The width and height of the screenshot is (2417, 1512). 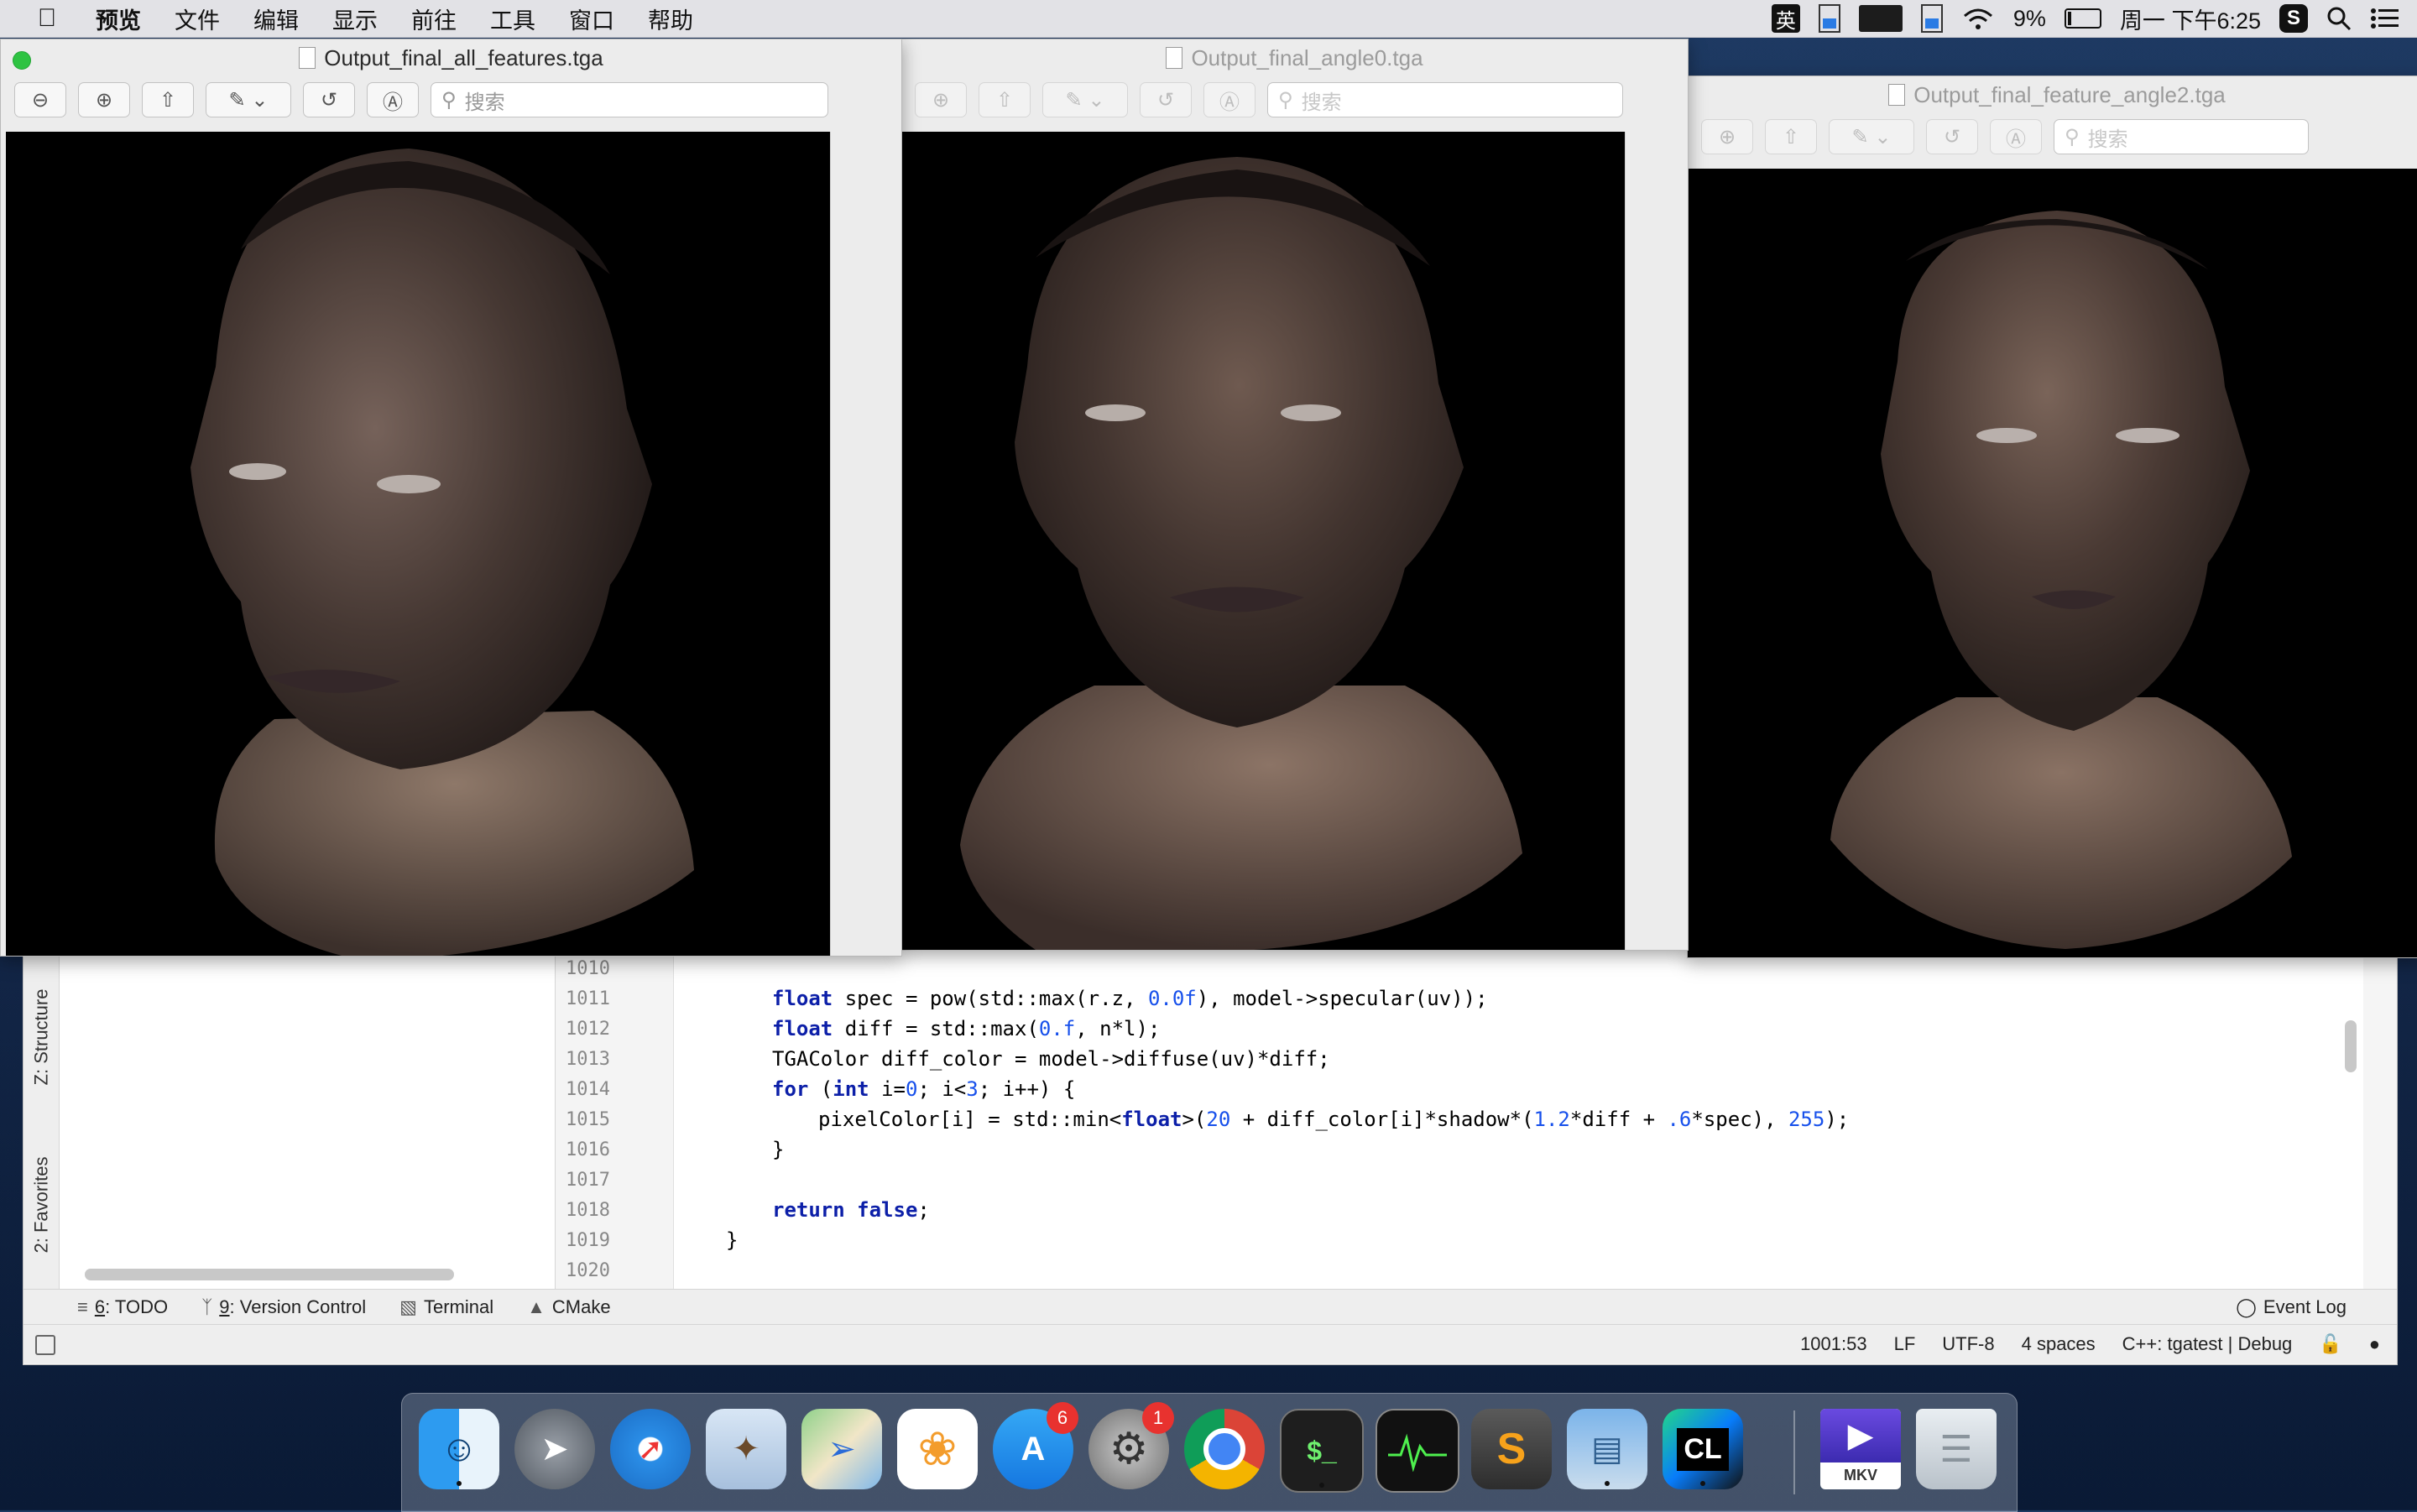 What do you see at coordinates (512, 19) in the screenshot?
I see `menu-tools: 工具` at bounding box center [512, 19].